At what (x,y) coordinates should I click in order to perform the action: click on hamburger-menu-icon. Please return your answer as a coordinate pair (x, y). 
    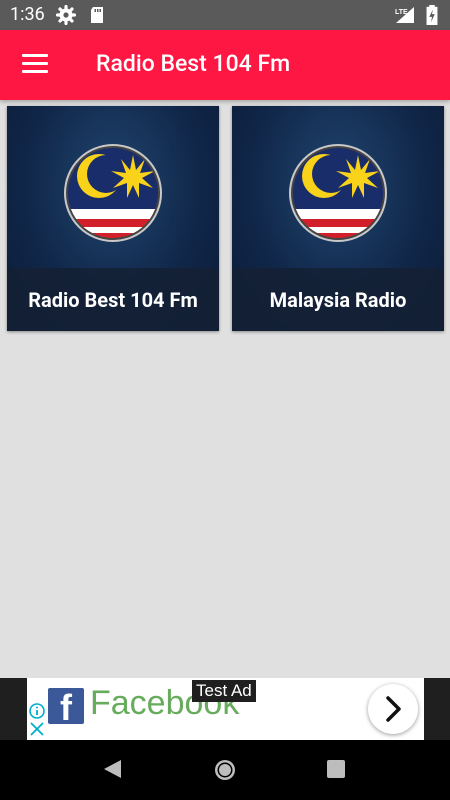
    Looking at the image, I should click on (35, 64).